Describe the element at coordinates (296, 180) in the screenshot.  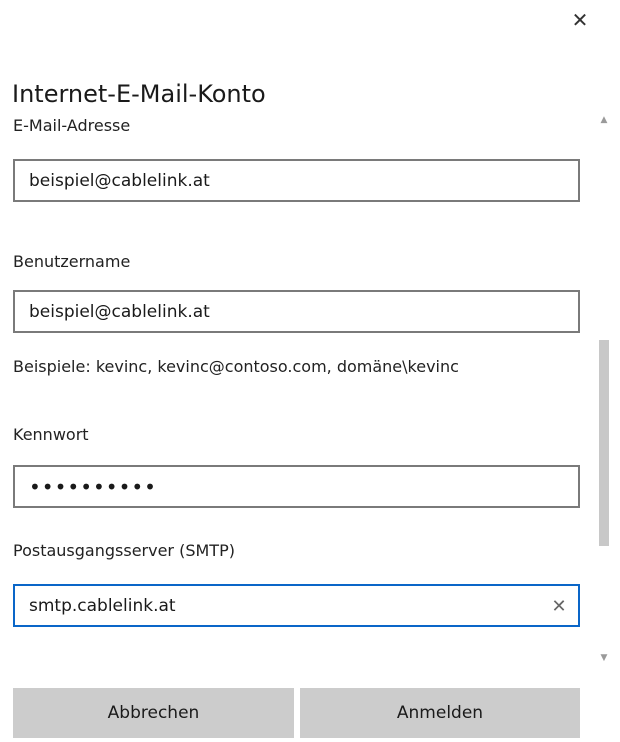
I see `email-input` at that location.